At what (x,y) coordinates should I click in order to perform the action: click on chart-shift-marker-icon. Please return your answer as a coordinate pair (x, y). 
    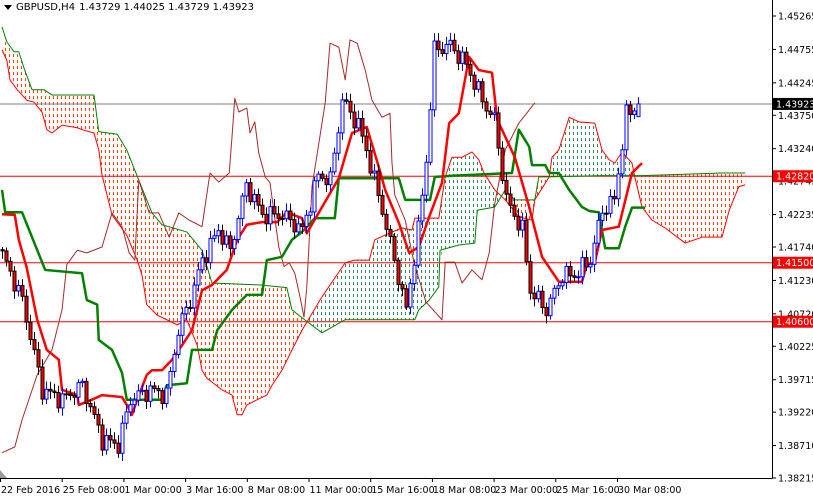
    Looking at the image, I should click on (3, 474).